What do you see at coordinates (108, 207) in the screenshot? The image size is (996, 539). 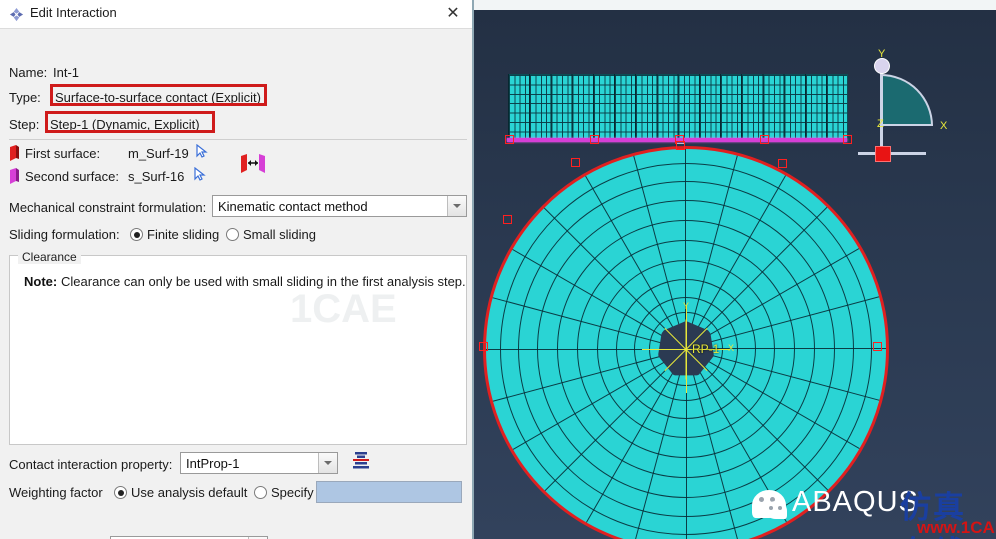 I see `mechanical-constraint-label: Mechanical constraint formulation:` at bounding box center [108, 207].